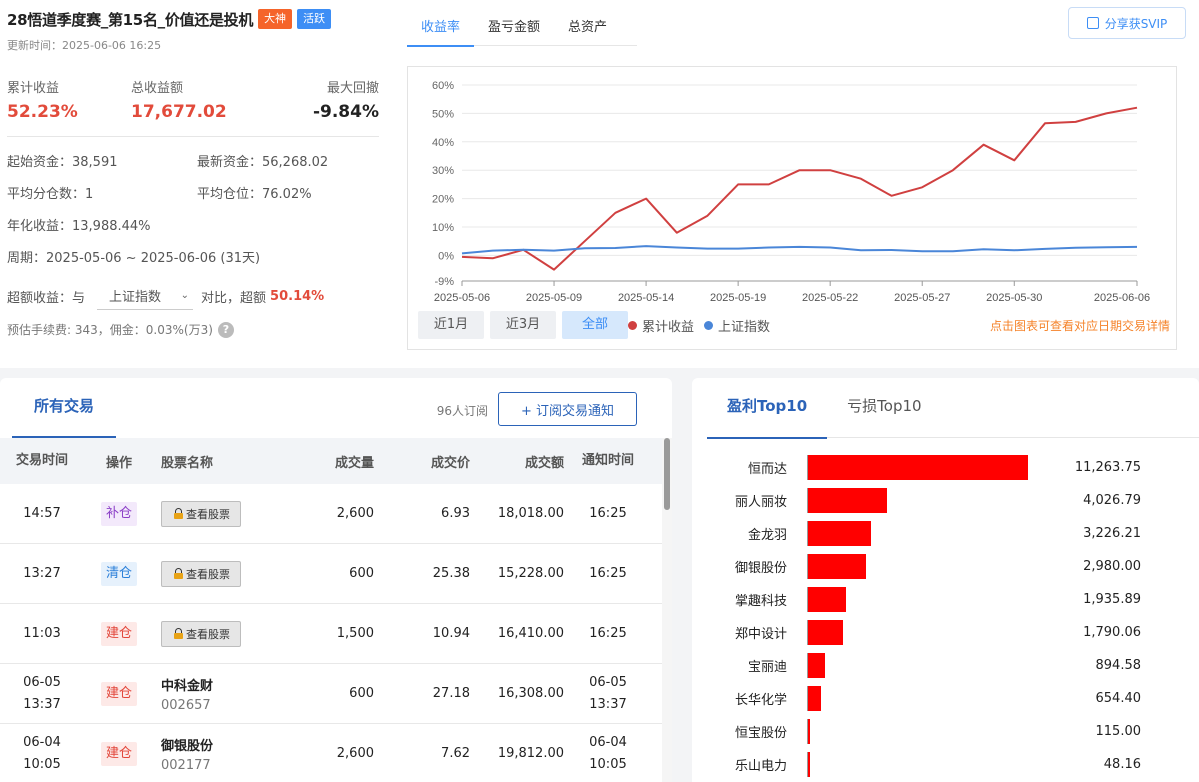  I want to click on range-all-button: 全部, so click(595, 325).